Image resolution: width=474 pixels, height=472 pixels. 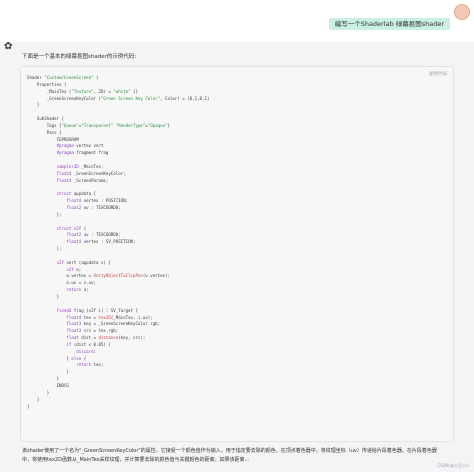 What do you see at coordinates (74, 269) in the screenshot?
I see `code-line: v2f o;` at bounding box center [74, 269].